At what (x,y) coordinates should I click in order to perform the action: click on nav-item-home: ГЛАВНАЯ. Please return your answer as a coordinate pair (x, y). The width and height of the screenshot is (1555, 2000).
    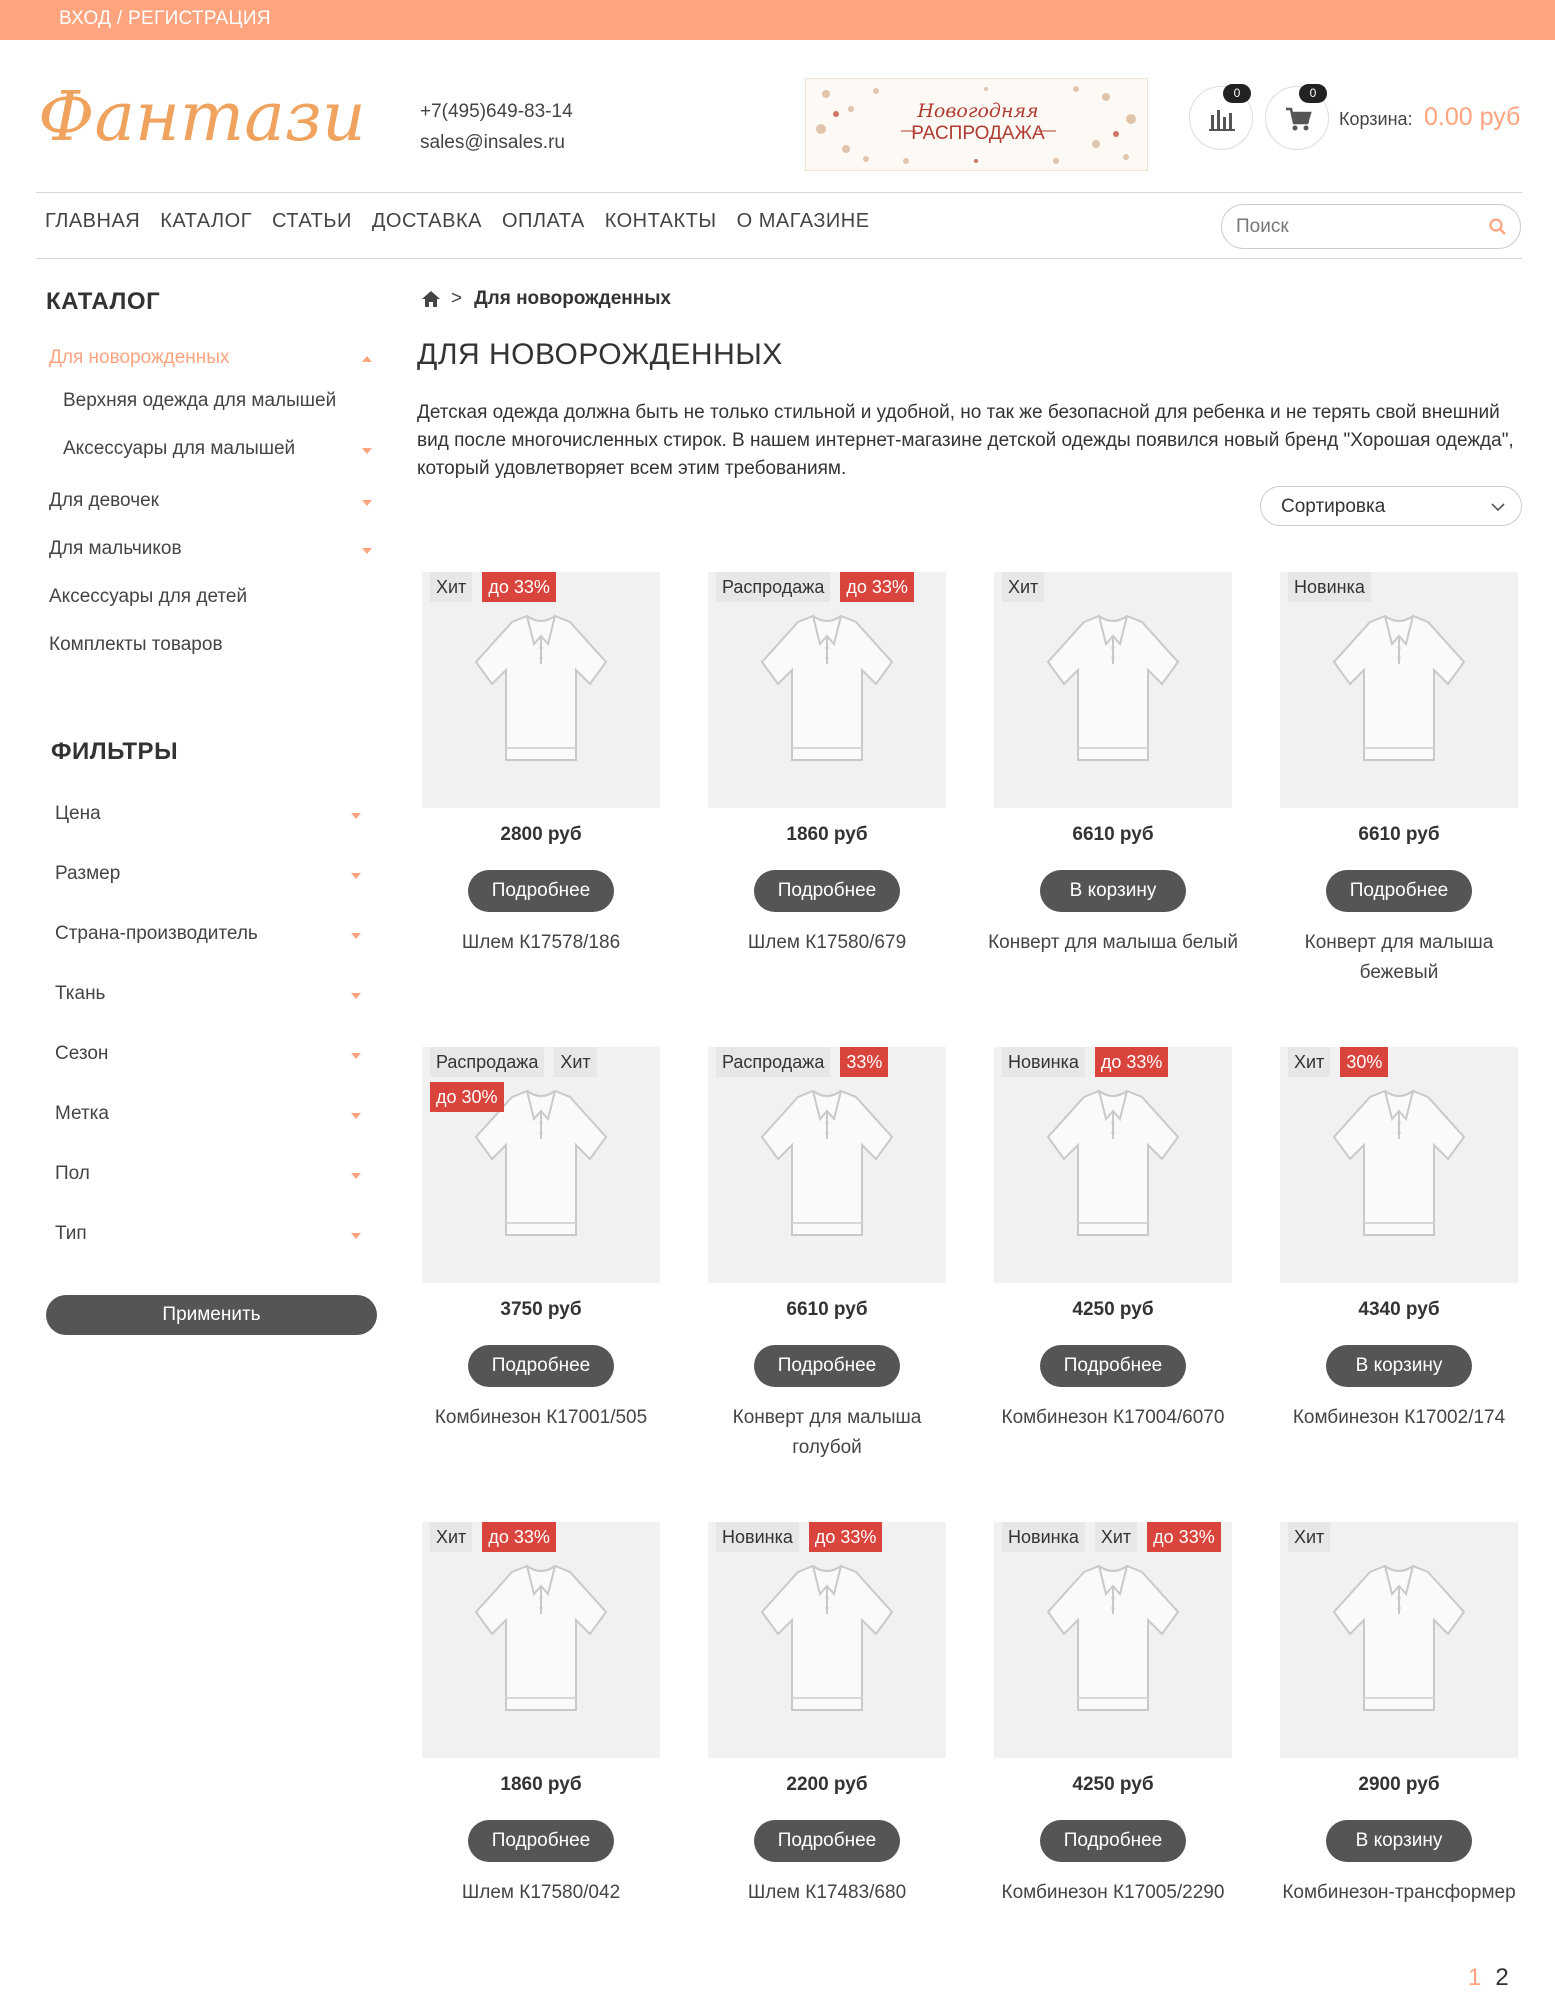
    Looking at the image, I should click on (92, 225).